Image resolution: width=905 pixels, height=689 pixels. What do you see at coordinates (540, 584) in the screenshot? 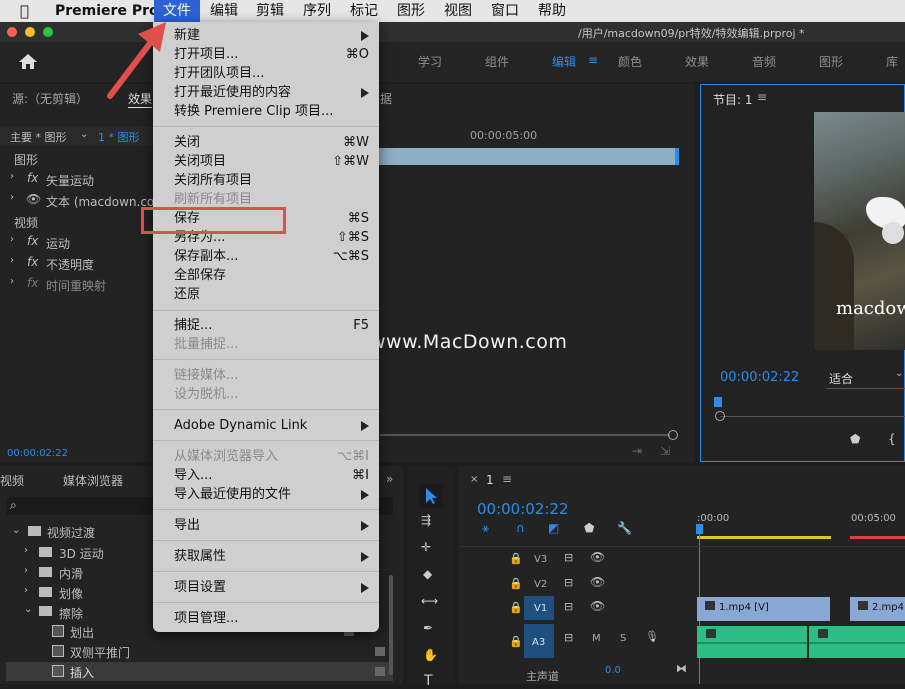
I see `track-v2-label: V2` at bounding box center [540, 584].